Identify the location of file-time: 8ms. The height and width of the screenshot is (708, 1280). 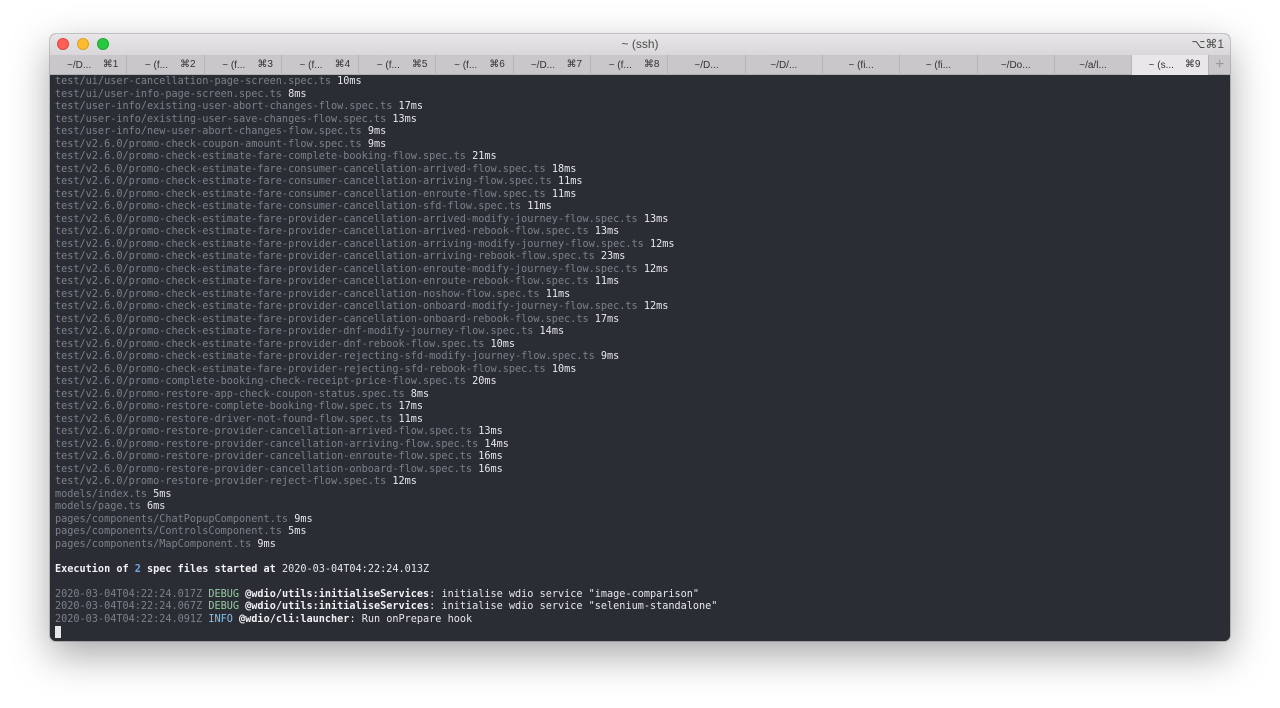
(420, 394).